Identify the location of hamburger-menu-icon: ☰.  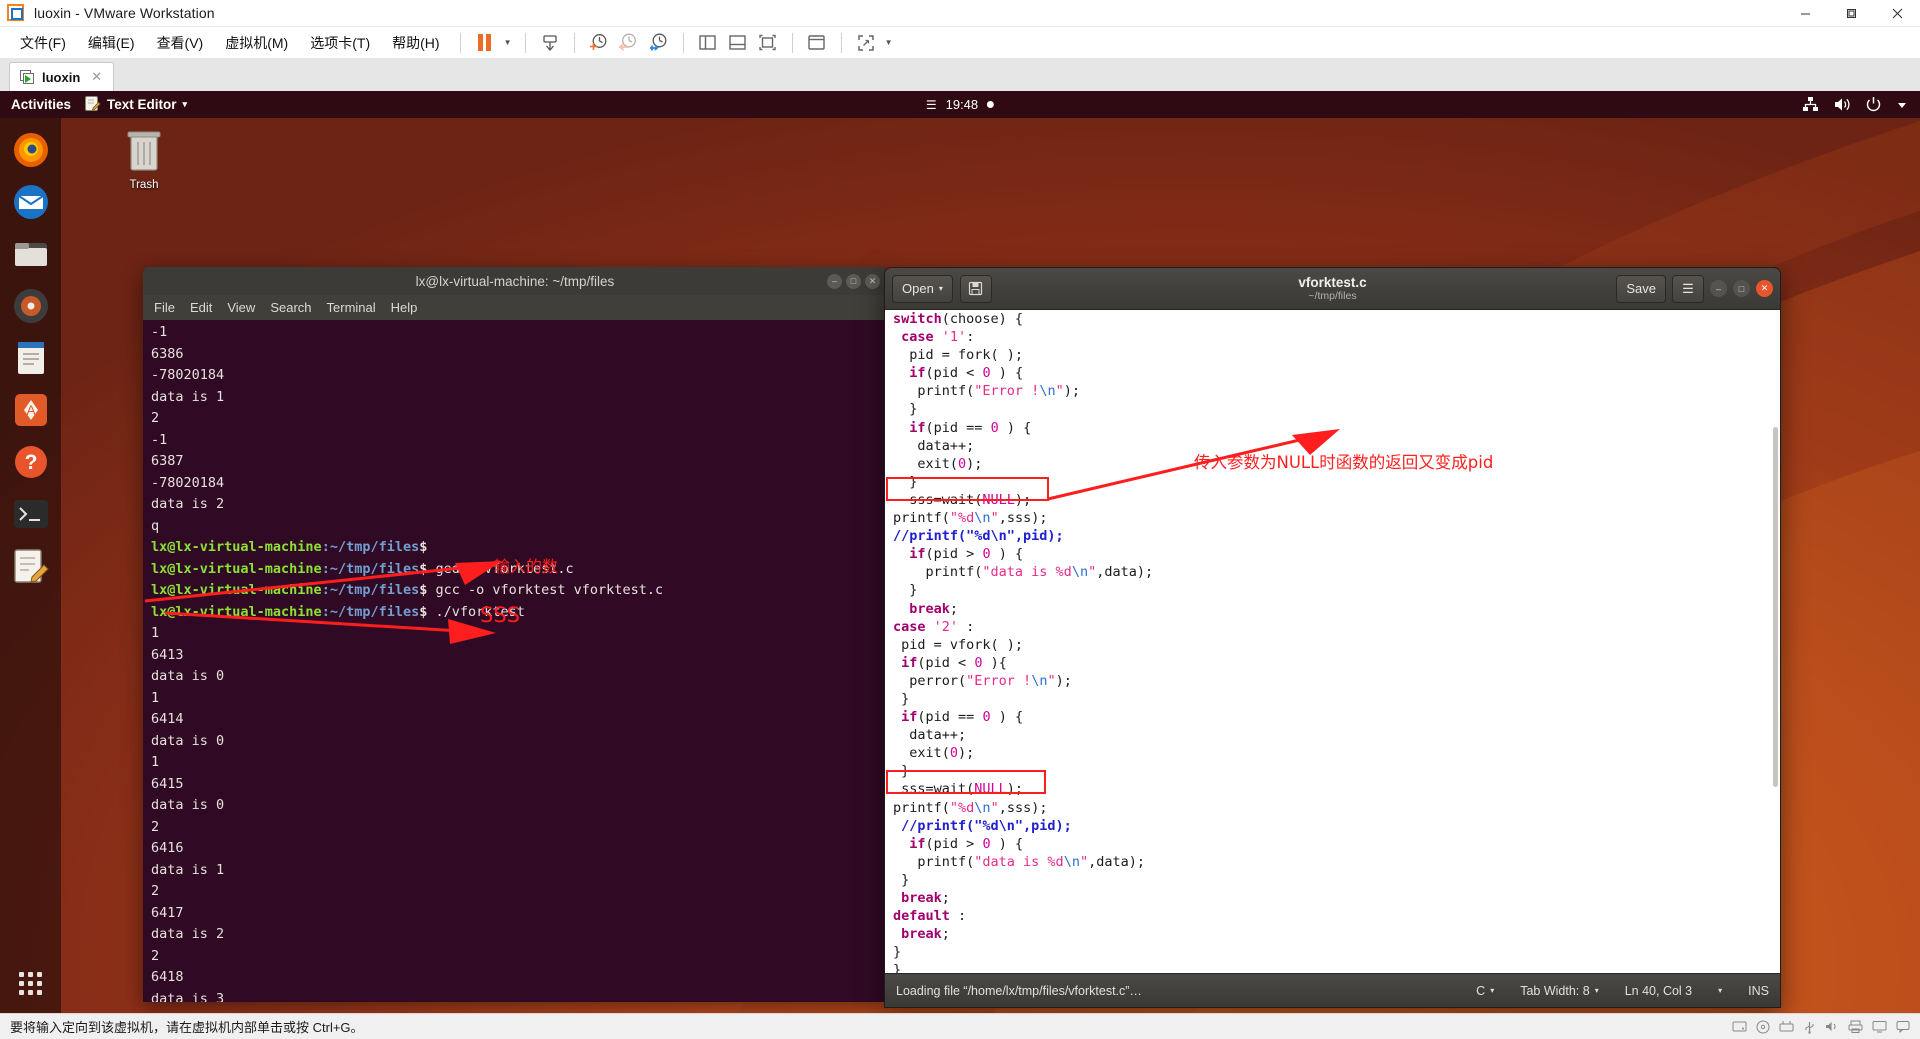
(1688, 288).